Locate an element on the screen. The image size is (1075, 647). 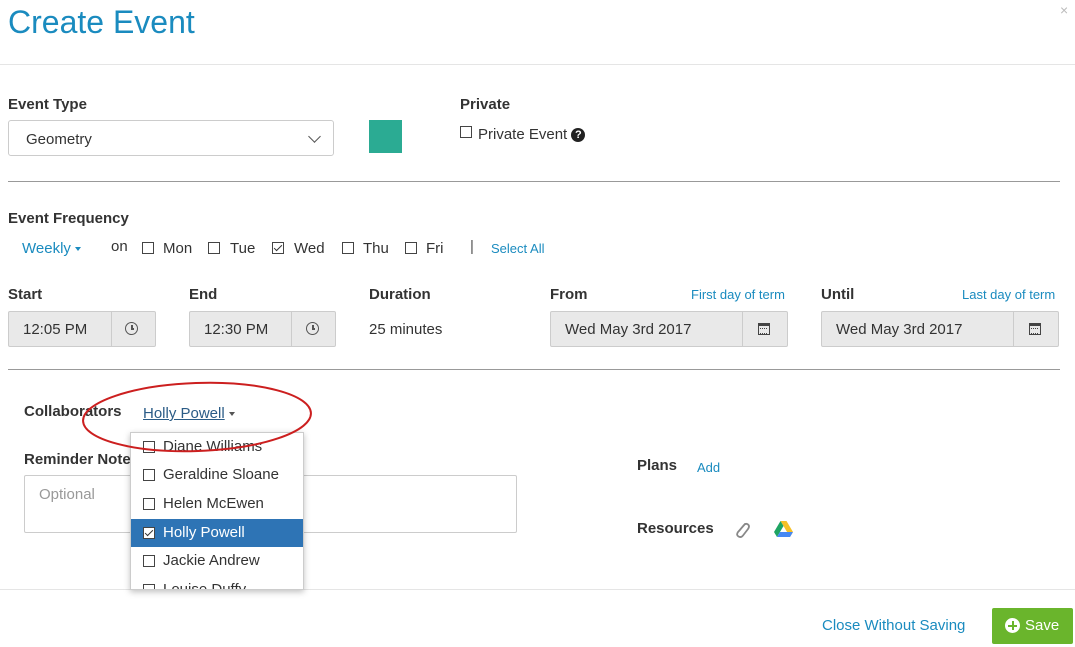
day-checkbox-fri is located at coordinates (411, 248).